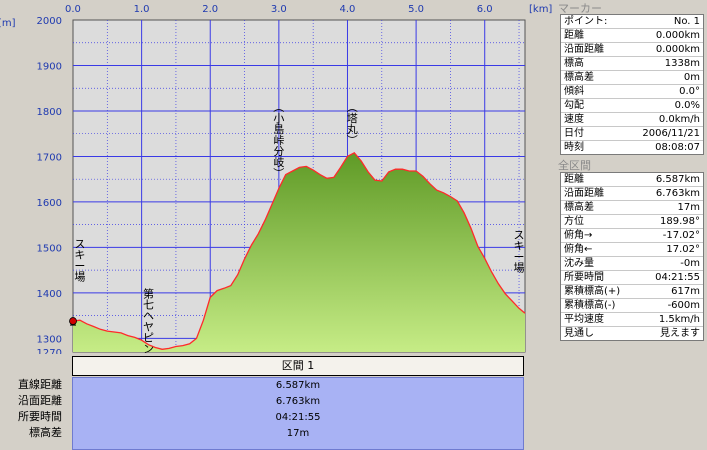 The image size is (707, 450). I want to click on summary-values: 6.587km 6.763km 04:21:55 17m, so click(298, 413).